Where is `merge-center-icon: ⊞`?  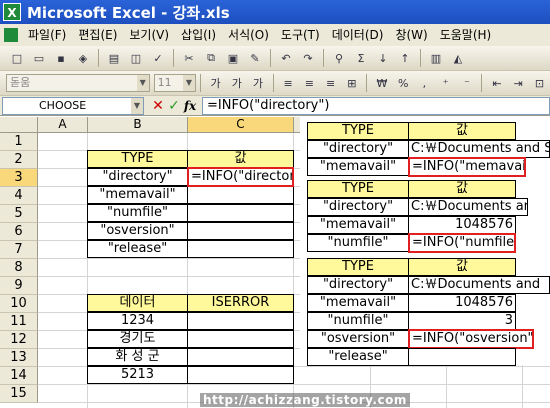 merge-center-icon: ⊞ is located at coordinates (351, 83).